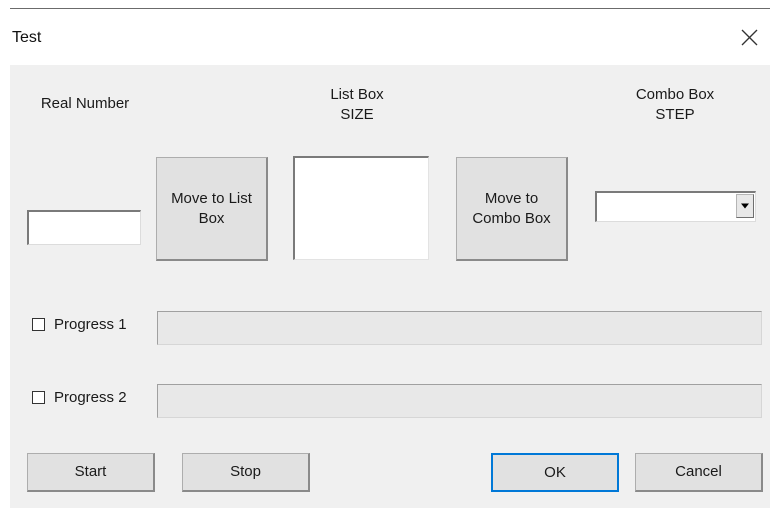 This screenshot has height=510, width=770. I want to click on progress-1-label: Progress 1, so click(90, 324).